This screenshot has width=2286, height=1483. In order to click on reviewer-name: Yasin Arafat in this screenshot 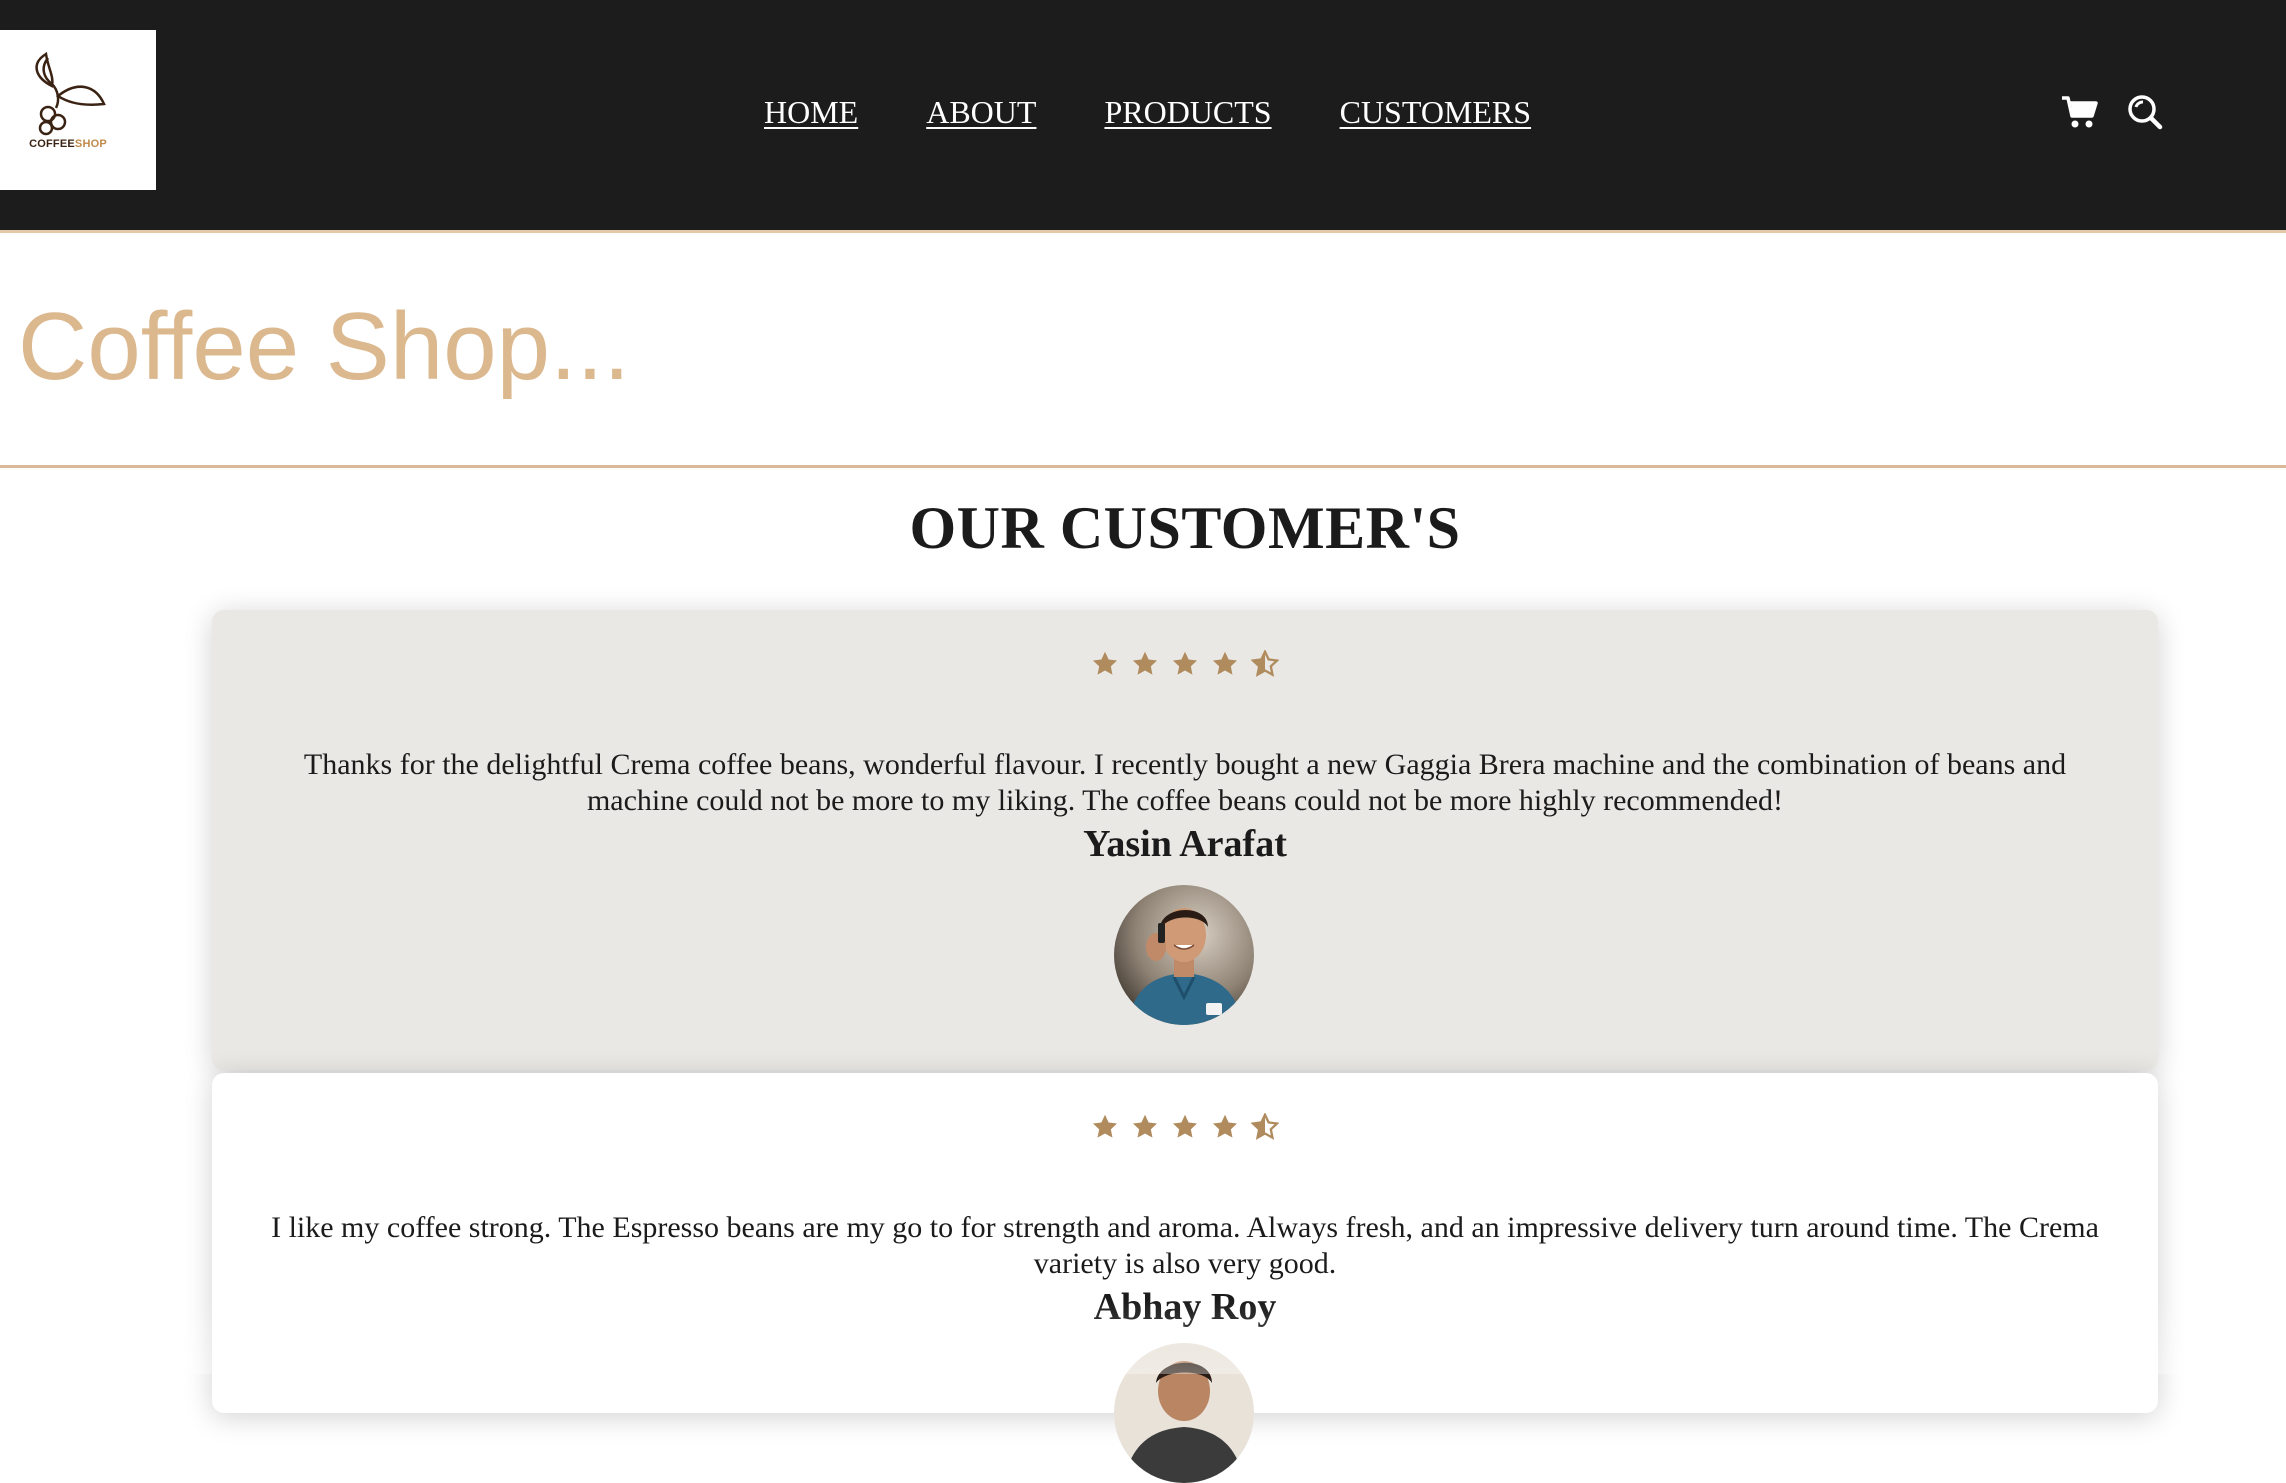, I will do `click(1185, 844)`.